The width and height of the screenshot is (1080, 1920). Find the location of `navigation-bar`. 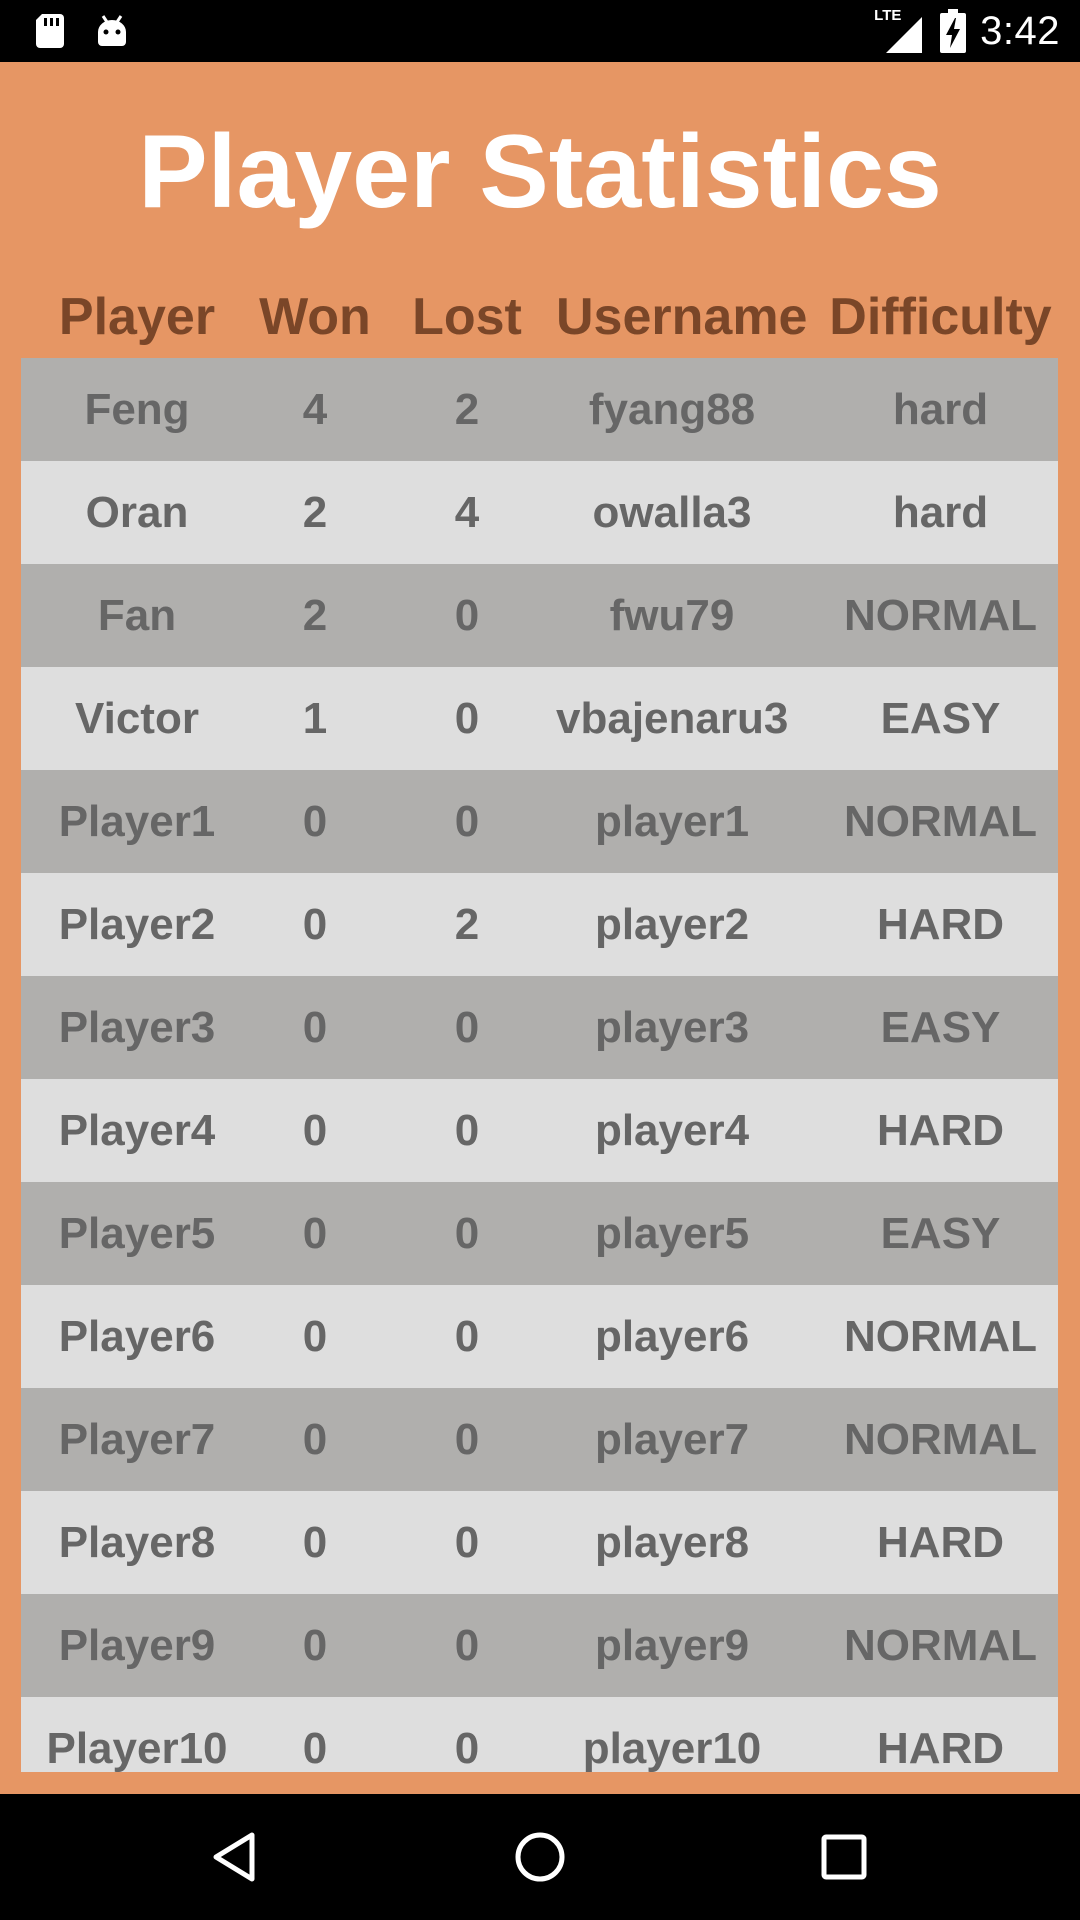

navigation-bar is located at coordinates (540, 1857).